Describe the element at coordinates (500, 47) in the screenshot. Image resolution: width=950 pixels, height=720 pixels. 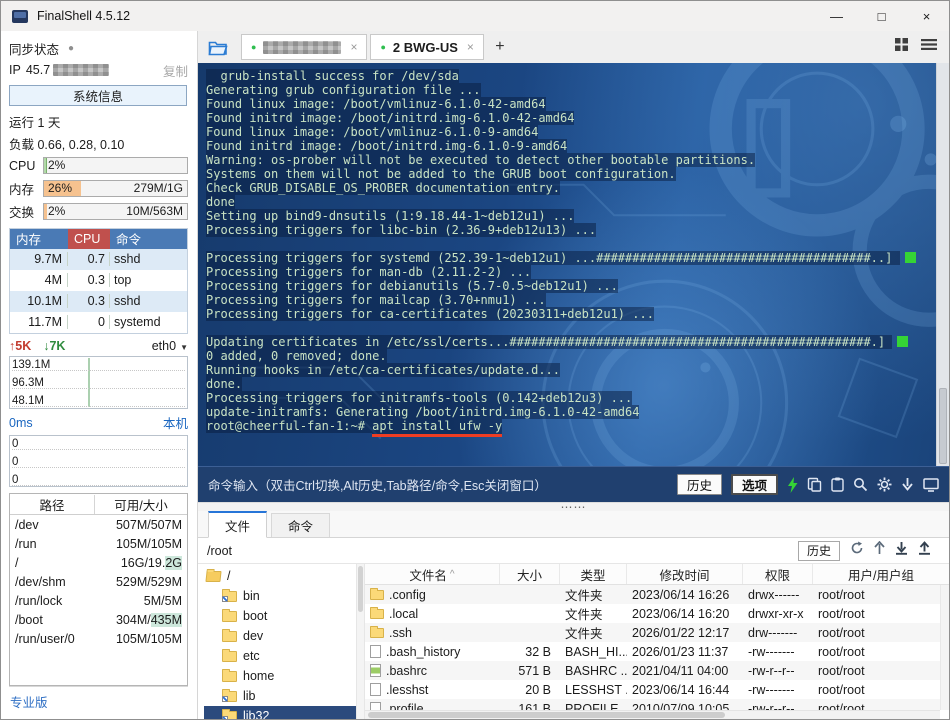
I see `new-tab-button: +` at that location.